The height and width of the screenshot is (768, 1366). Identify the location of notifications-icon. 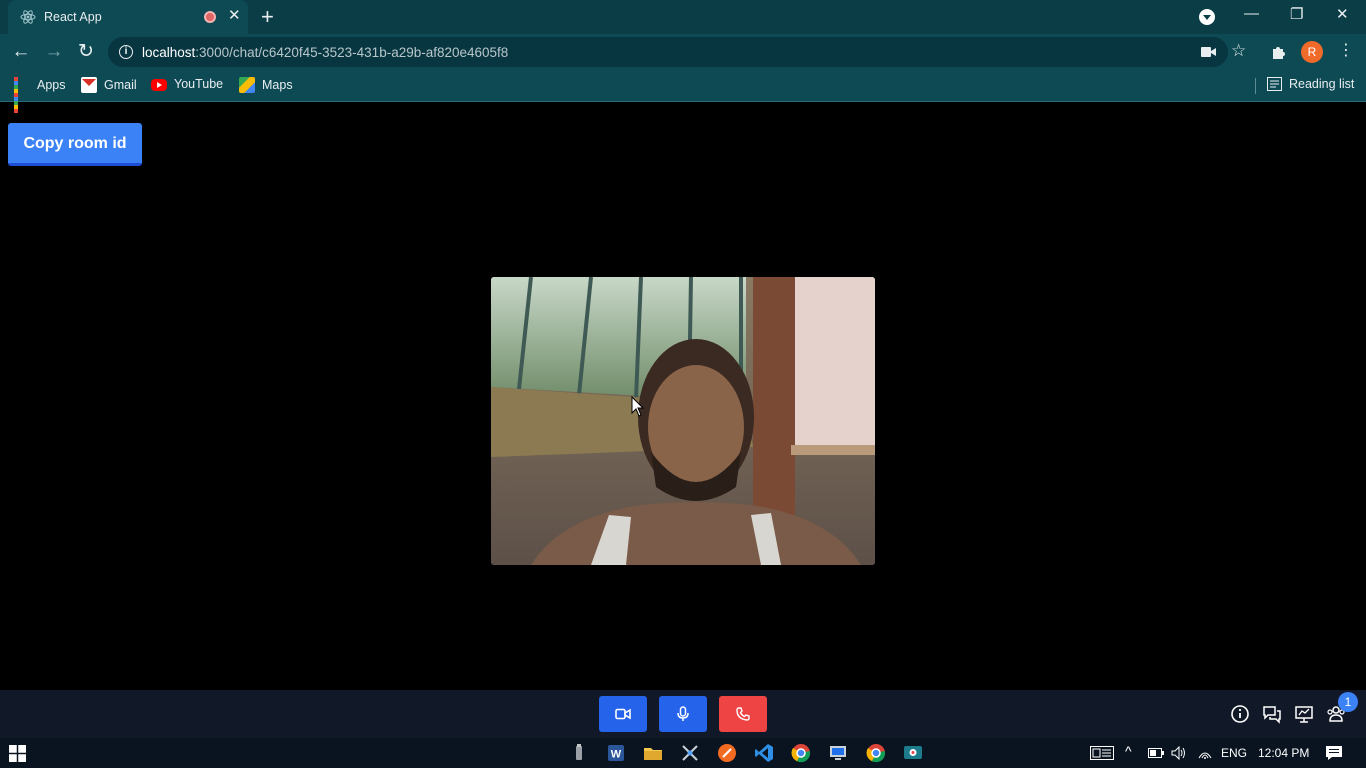
(1334, 753).